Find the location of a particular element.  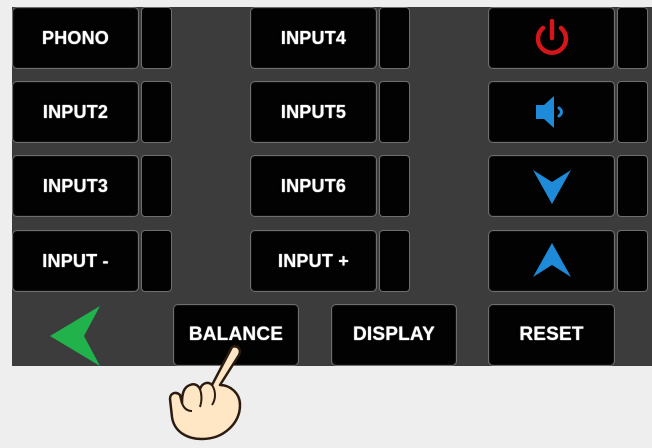

input3-slot is located at coordinates (156, 186).